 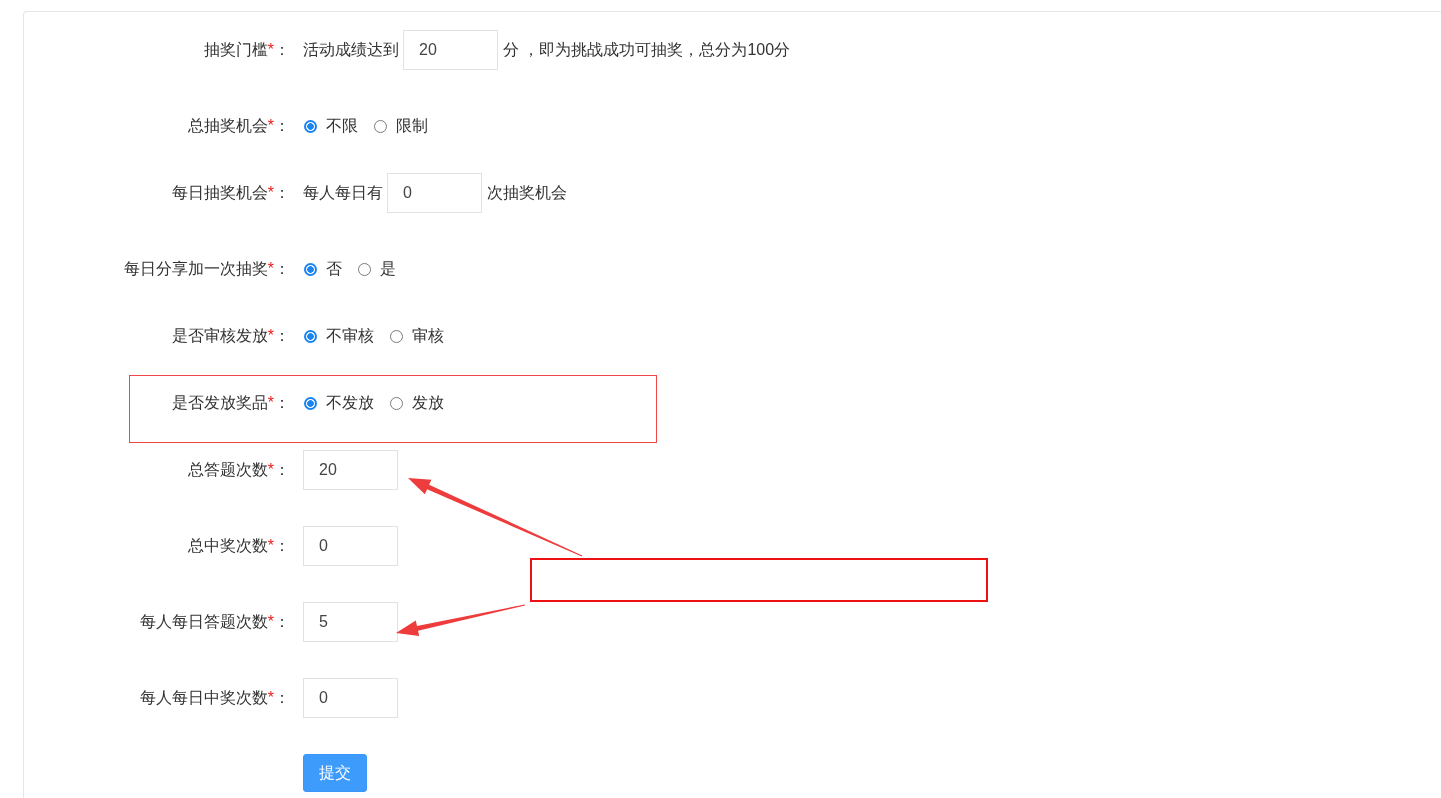 What do you see at coordinates (330, 126) in the screenshot?
I see `radio-option: 不限` at bounding box center [330, 126].